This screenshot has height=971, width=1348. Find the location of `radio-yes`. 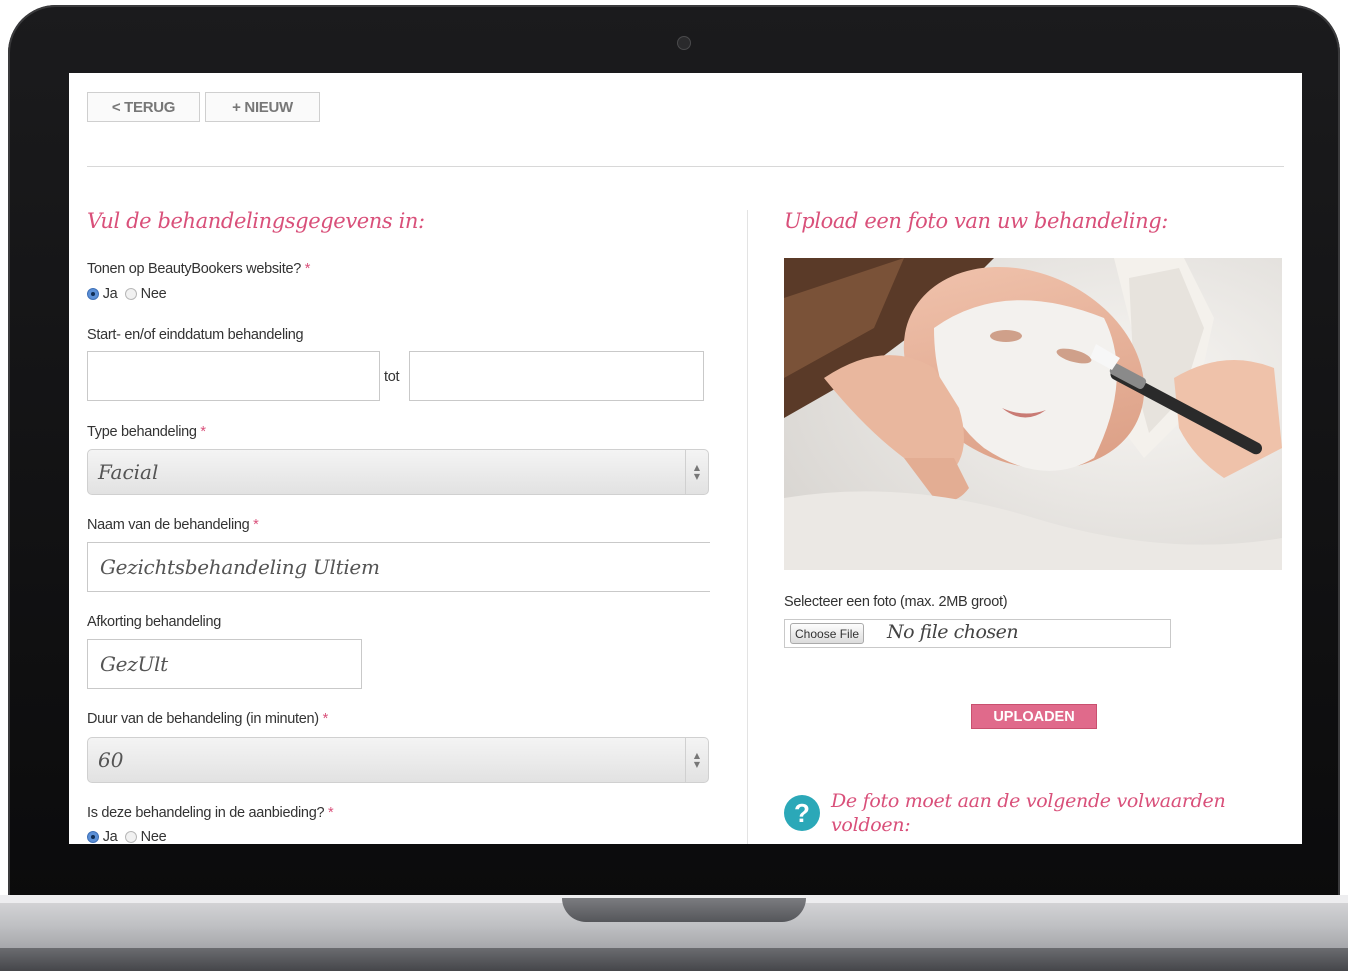

radio-yes is located at coordinates (93, 294).